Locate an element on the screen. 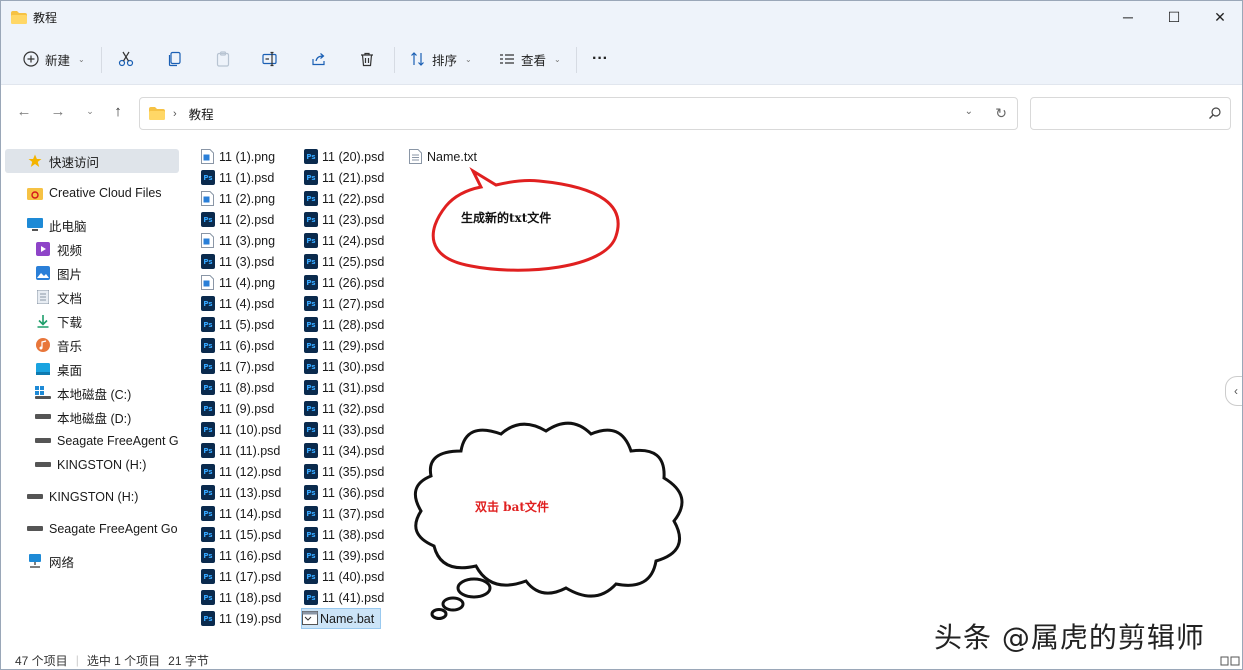  back-arrow-icon: ← is located at coordinates (24, 111).